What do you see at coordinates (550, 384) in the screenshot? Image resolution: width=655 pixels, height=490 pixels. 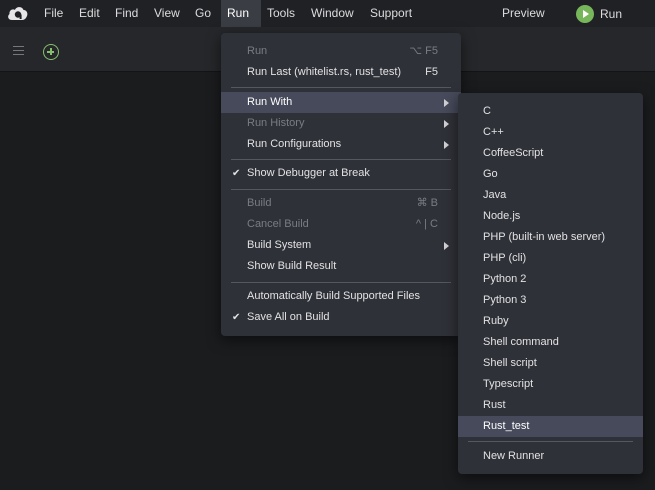 I see `runner-item: Typescript` at bounding box center [550, 384].